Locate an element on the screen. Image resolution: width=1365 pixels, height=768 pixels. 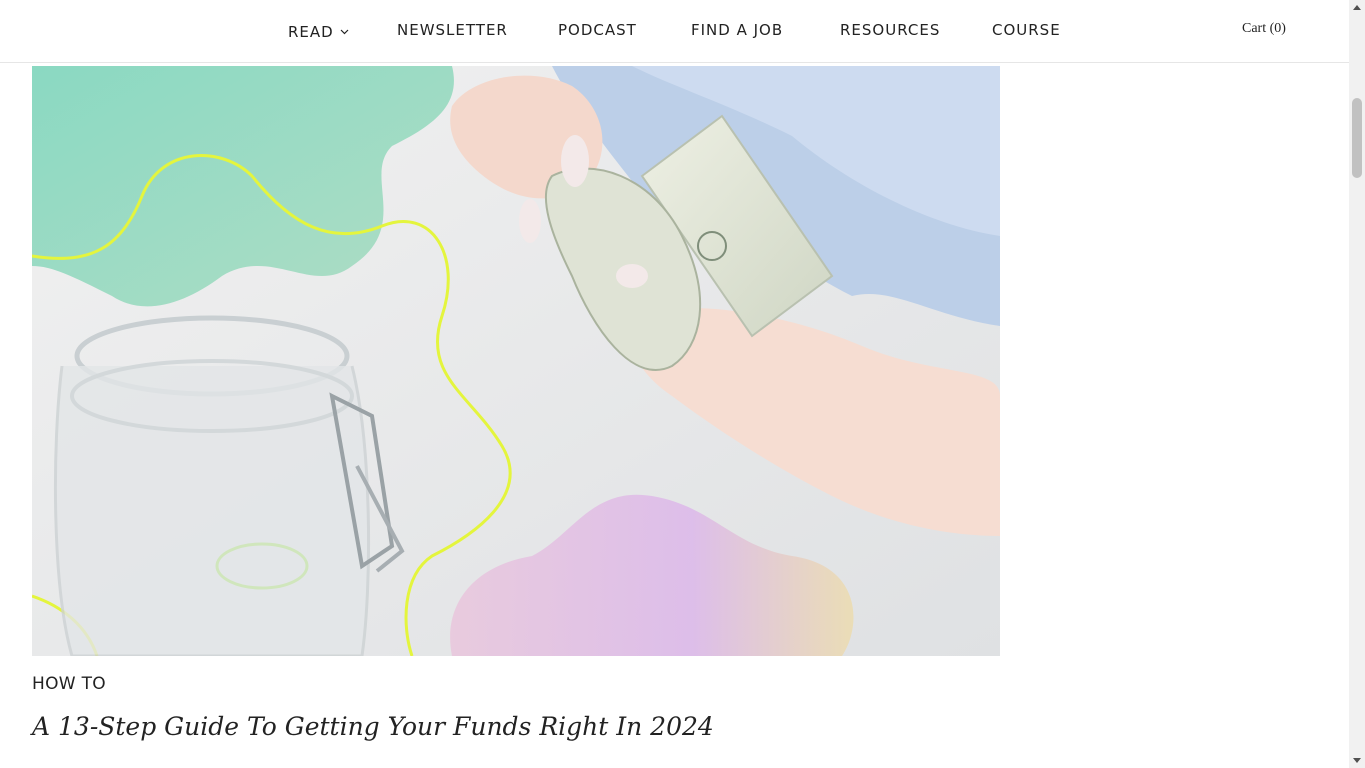
scroll-thumb is located at coordinates (1357, 138).